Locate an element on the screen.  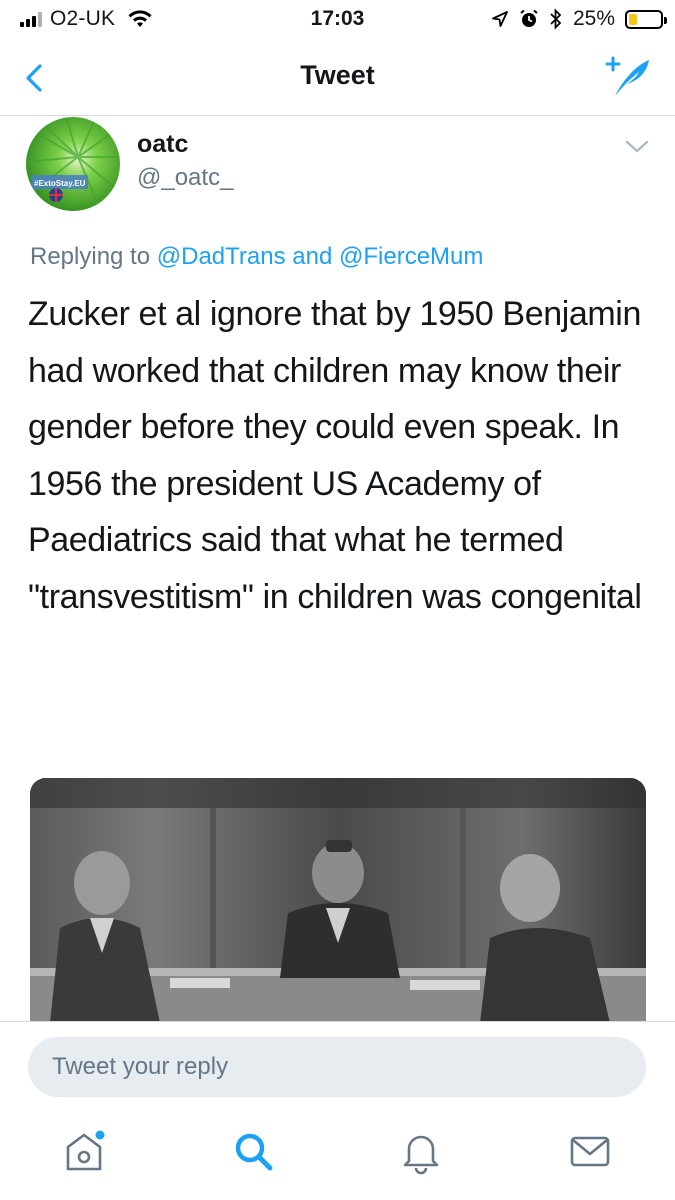
tab-bar is located at coordinates (337, 1152).